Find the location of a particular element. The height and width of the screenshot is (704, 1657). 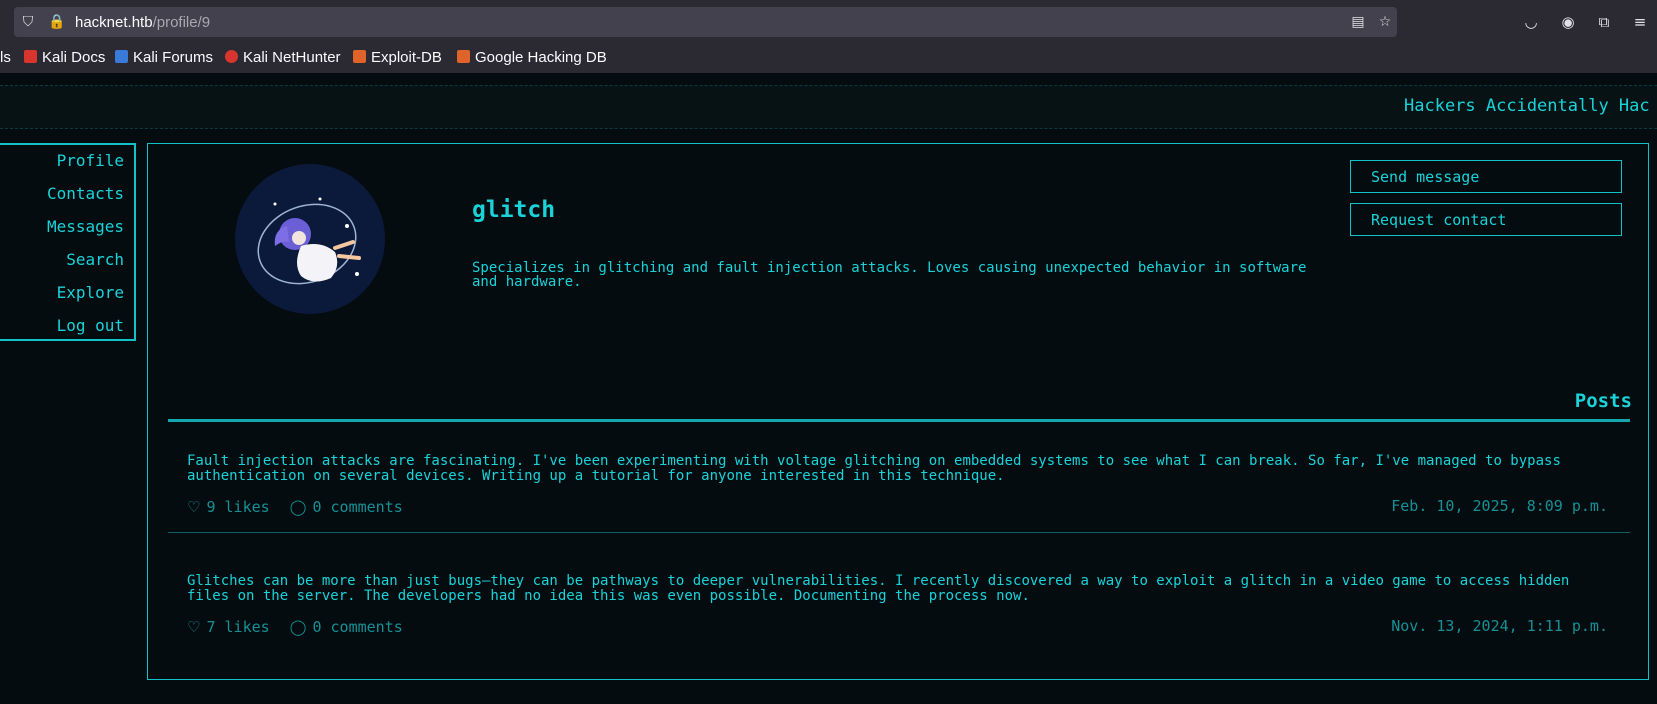

post-divider is located at coordinates (899, 532).